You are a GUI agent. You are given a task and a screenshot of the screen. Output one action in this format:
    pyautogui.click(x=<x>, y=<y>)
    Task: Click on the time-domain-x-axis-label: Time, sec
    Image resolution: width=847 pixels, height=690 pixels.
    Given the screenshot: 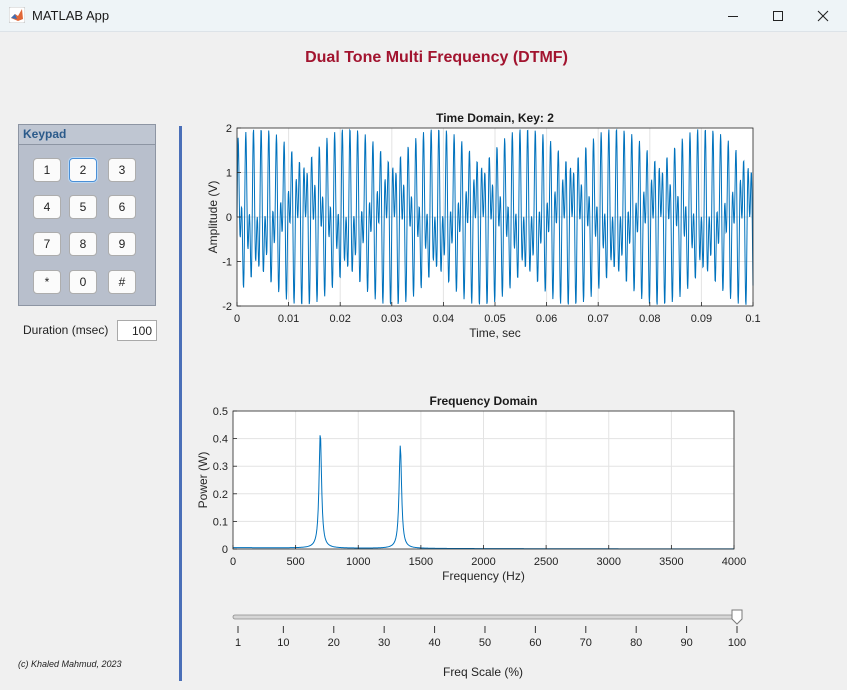 What is the action you would take?
    pyautogui.click(x=495, y=333)
    